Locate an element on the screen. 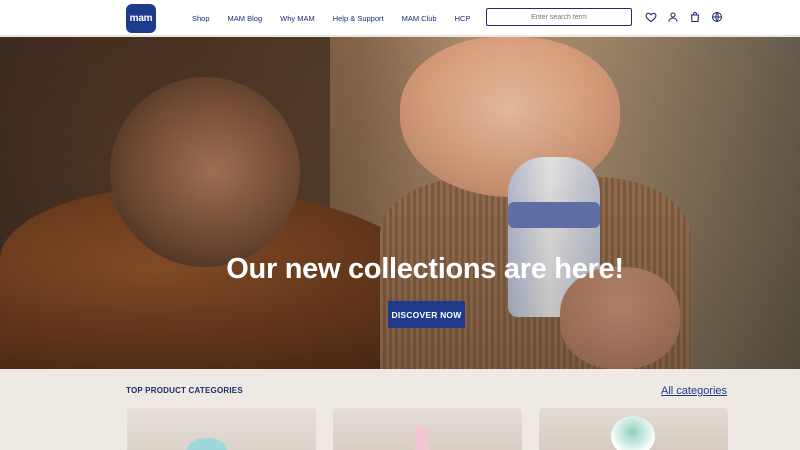  nav-why-mam: Why MAM is located at coordinates (297, 18).